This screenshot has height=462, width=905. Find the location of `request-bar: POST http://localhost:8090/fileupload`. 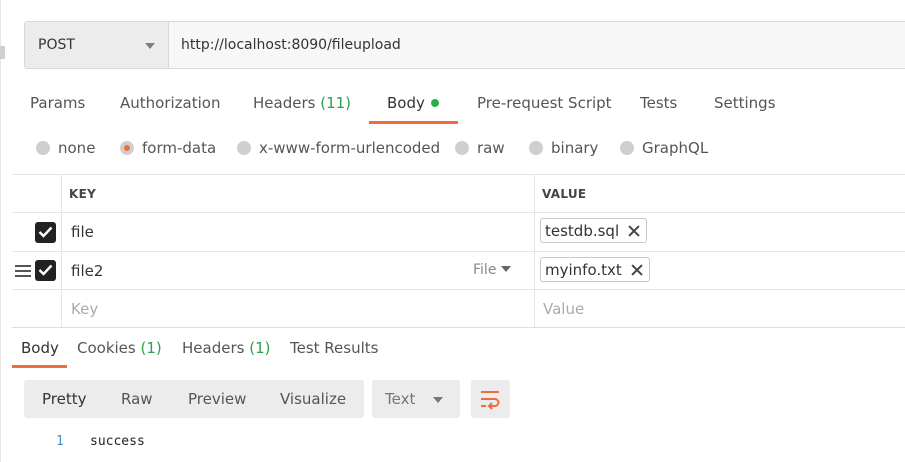

request-bar: POST http://localhost:8090/fileupload is located at coordinates (464, 45).